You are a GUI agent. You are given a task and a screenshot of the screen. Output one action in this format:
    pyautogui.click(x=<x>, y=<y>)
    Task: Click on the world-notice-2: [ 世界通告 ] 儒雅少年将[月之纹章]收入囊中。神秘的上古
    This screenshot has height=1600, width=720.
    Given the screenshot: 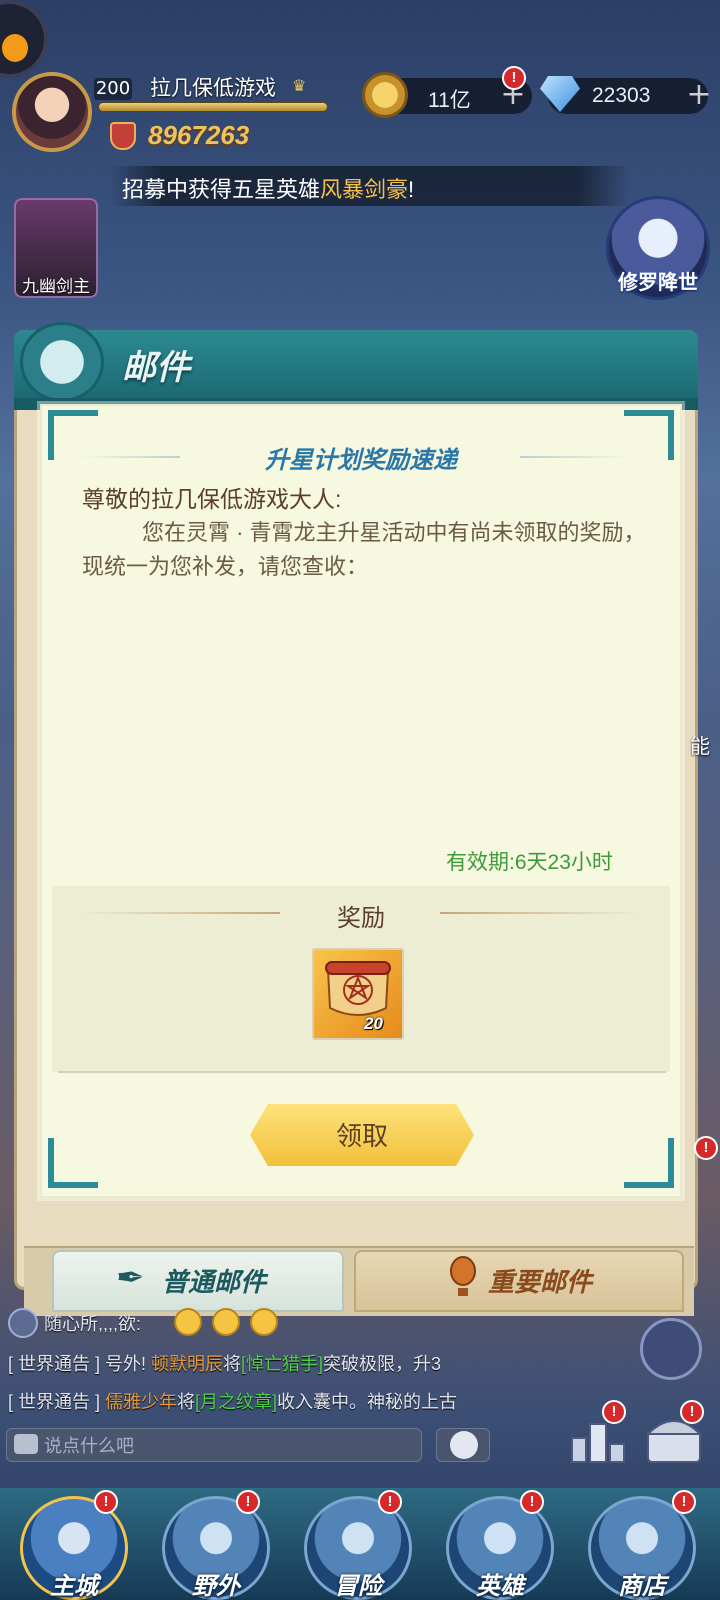 What is the action you would take?
    pyautogui.click(x=248, y=1401)
    